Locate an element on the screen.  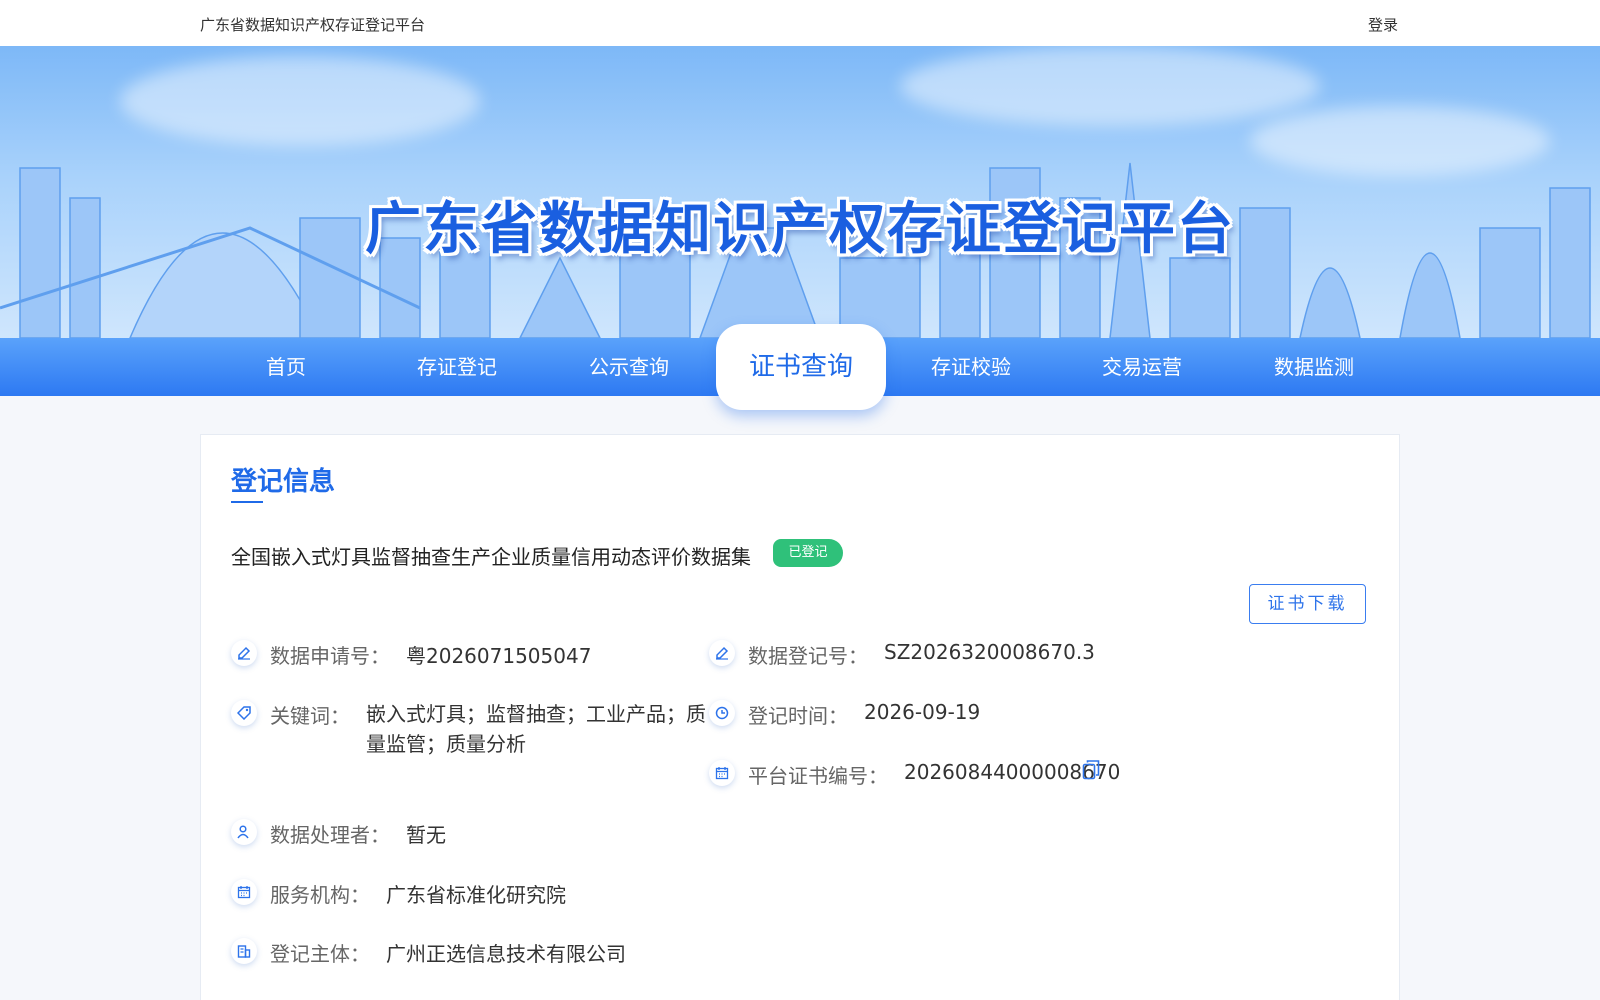
top-bar: 广东省数据知识产权存证登记平台 登录 is located at coordinates (800, 23).